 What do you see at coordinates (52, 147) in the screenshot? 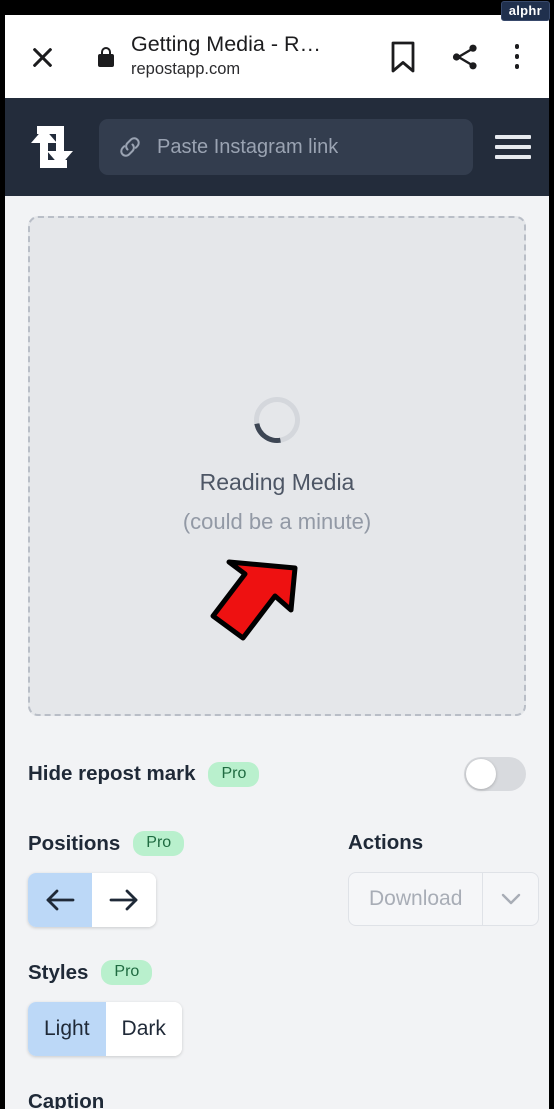
I see `repost-logo-icon` at bounding box center [52, 147].